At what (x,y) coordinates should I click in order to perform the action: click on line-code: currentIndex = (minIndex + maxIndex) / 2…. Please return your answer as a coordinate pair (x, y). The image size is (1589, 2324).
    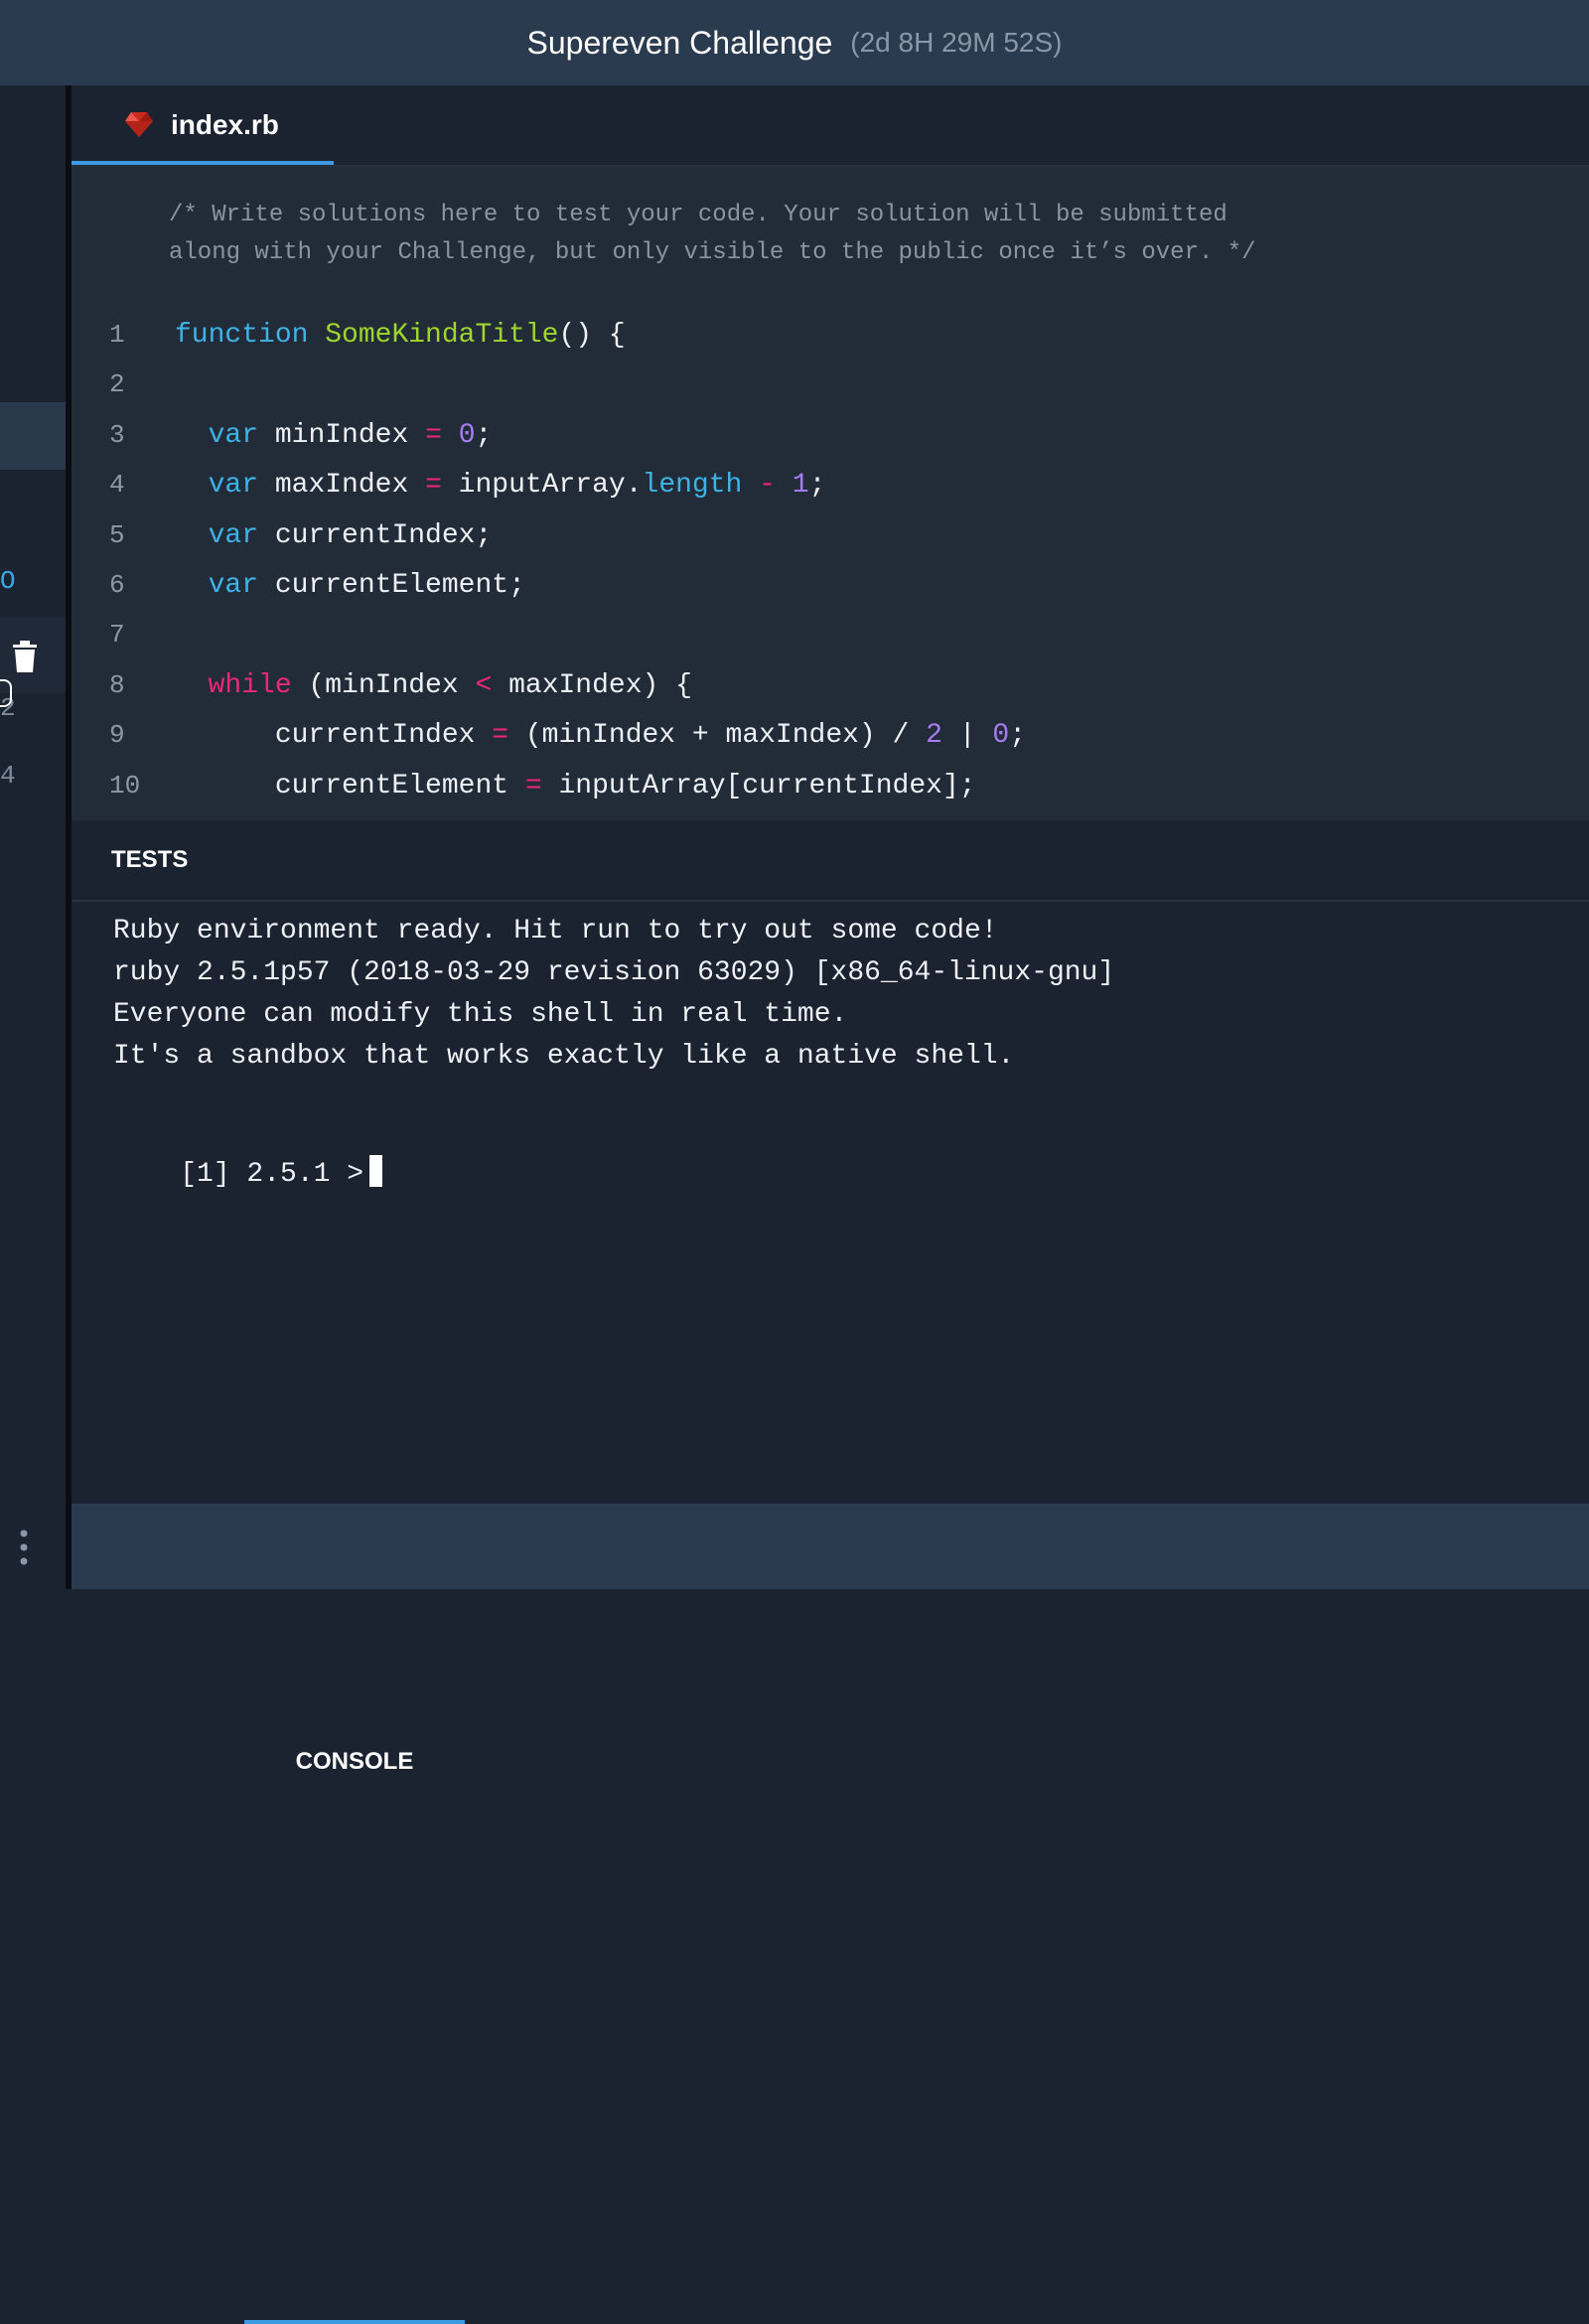
    Looking at the image, I should click on (600, 735).